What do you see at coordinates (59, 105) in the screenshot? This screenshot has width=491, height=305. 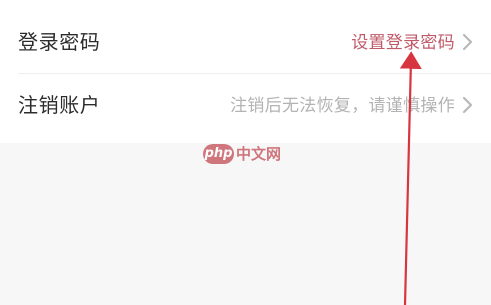 I see `delete-account-label: 注销账户` at bounding box center [59, 105].